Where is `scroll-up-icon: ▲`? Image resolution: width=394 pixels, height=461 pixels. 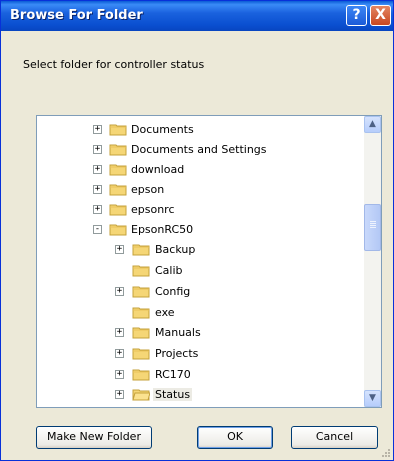
scroll-up-icon: ▲ is located at coordinates (372, 124).